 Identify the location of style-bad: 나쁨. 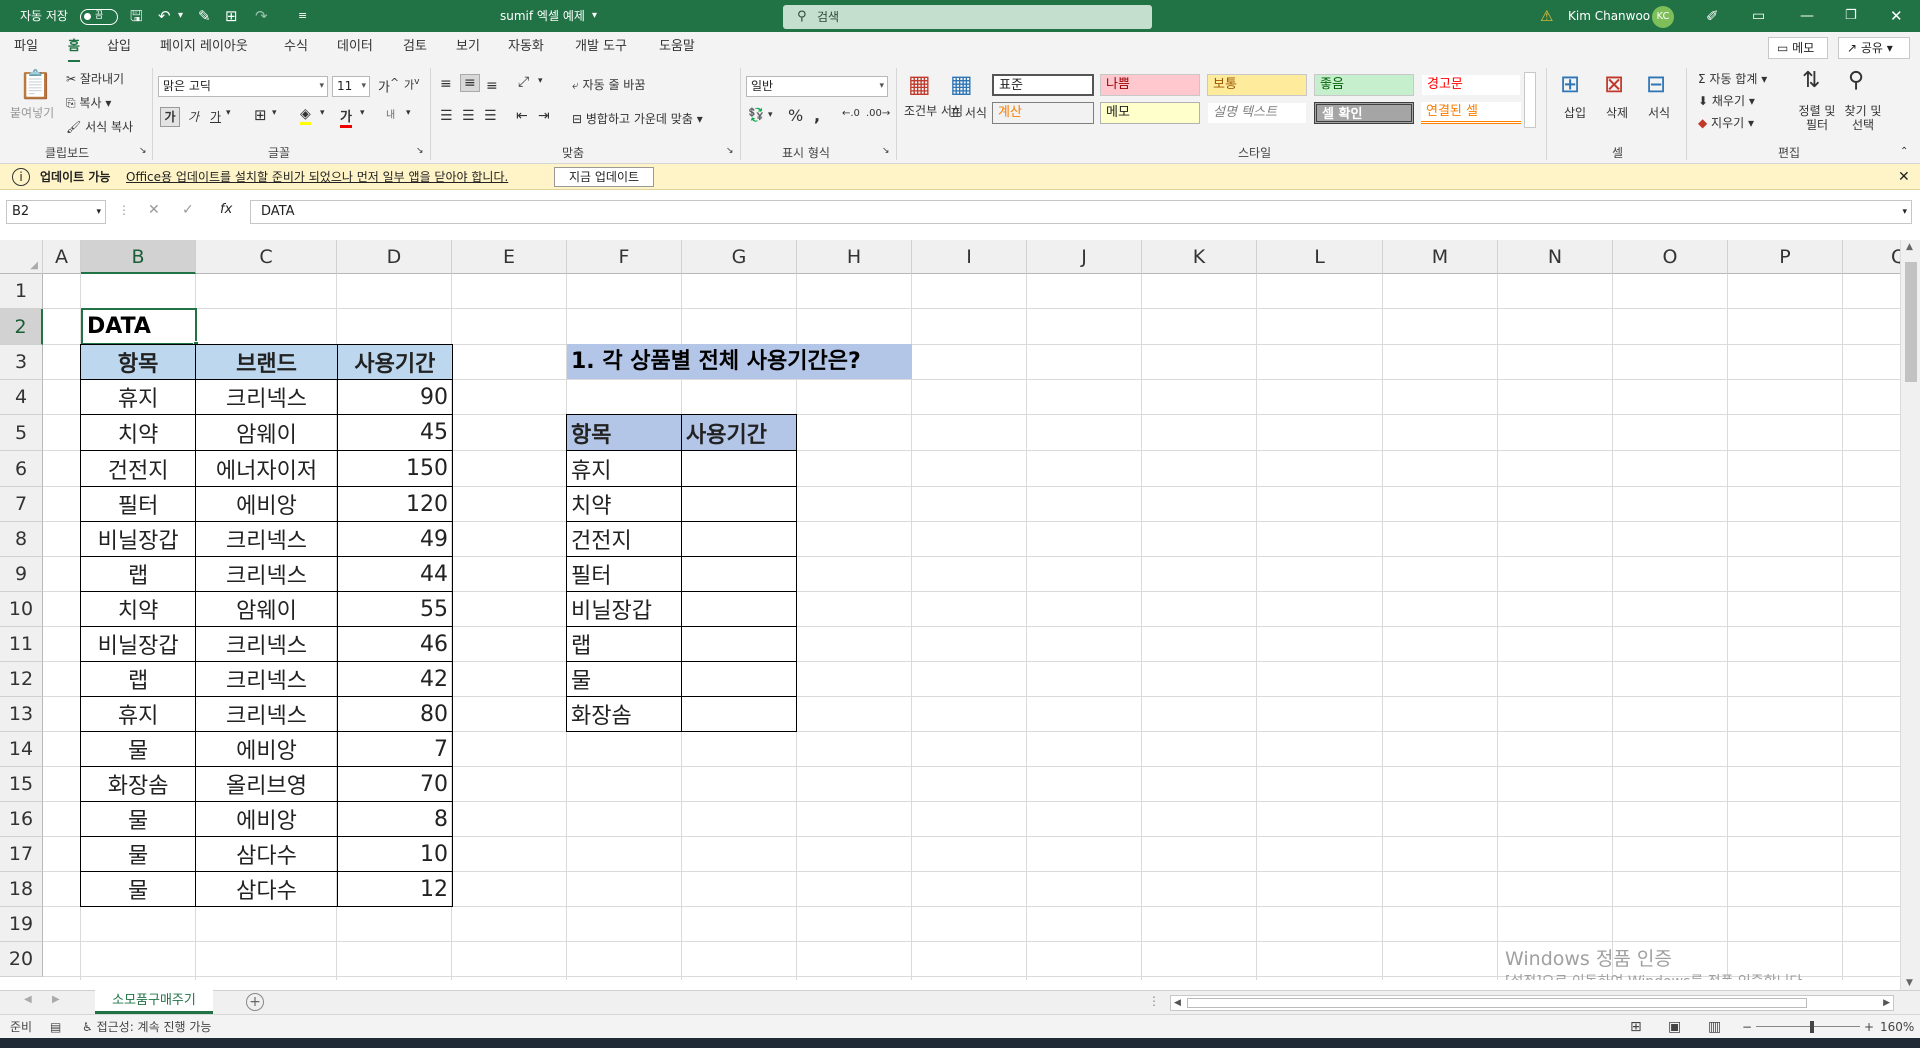
(1150, 85).